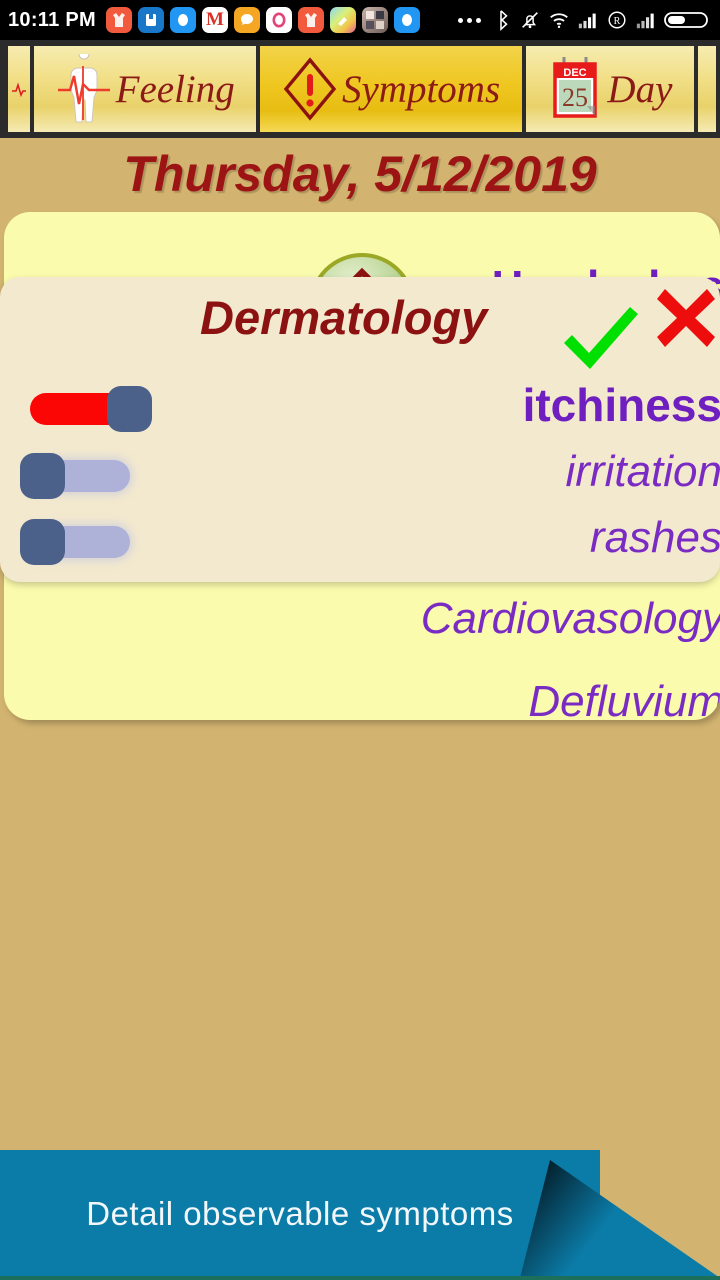 This screenshot has height=1280, width=720. I want to click on symptom-row-itchiness: itchiness, so click(360, 407).